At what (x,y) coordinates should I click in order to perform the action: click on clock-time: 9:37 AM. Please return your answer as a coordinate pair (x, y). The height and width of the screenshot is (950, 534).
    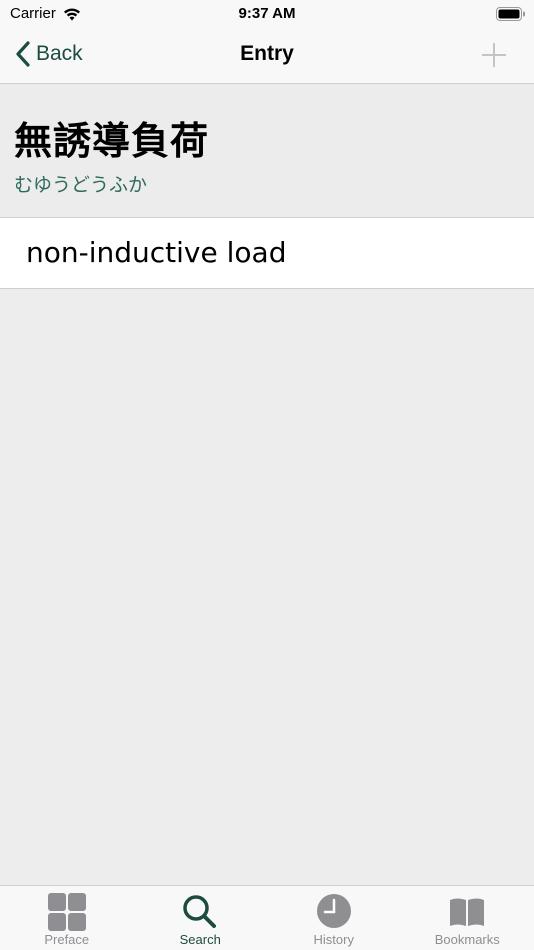
    Looking at the image, I should click on (267, 13).